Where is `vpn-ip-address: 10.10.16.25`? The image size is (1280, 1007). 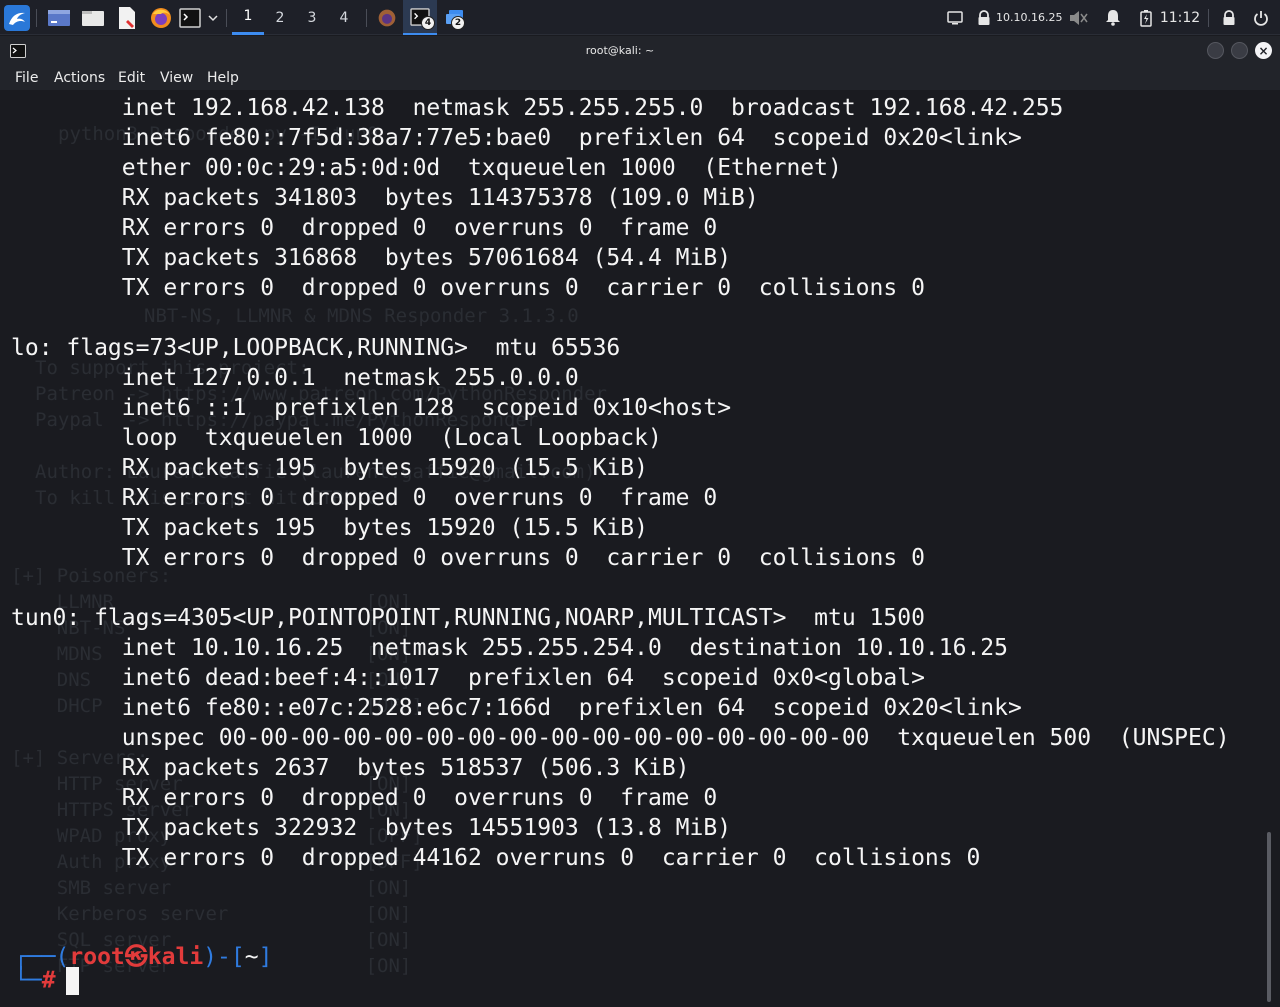
vpn-ip-address: 10.10.16.25 is located at coordinates (1029, 17).